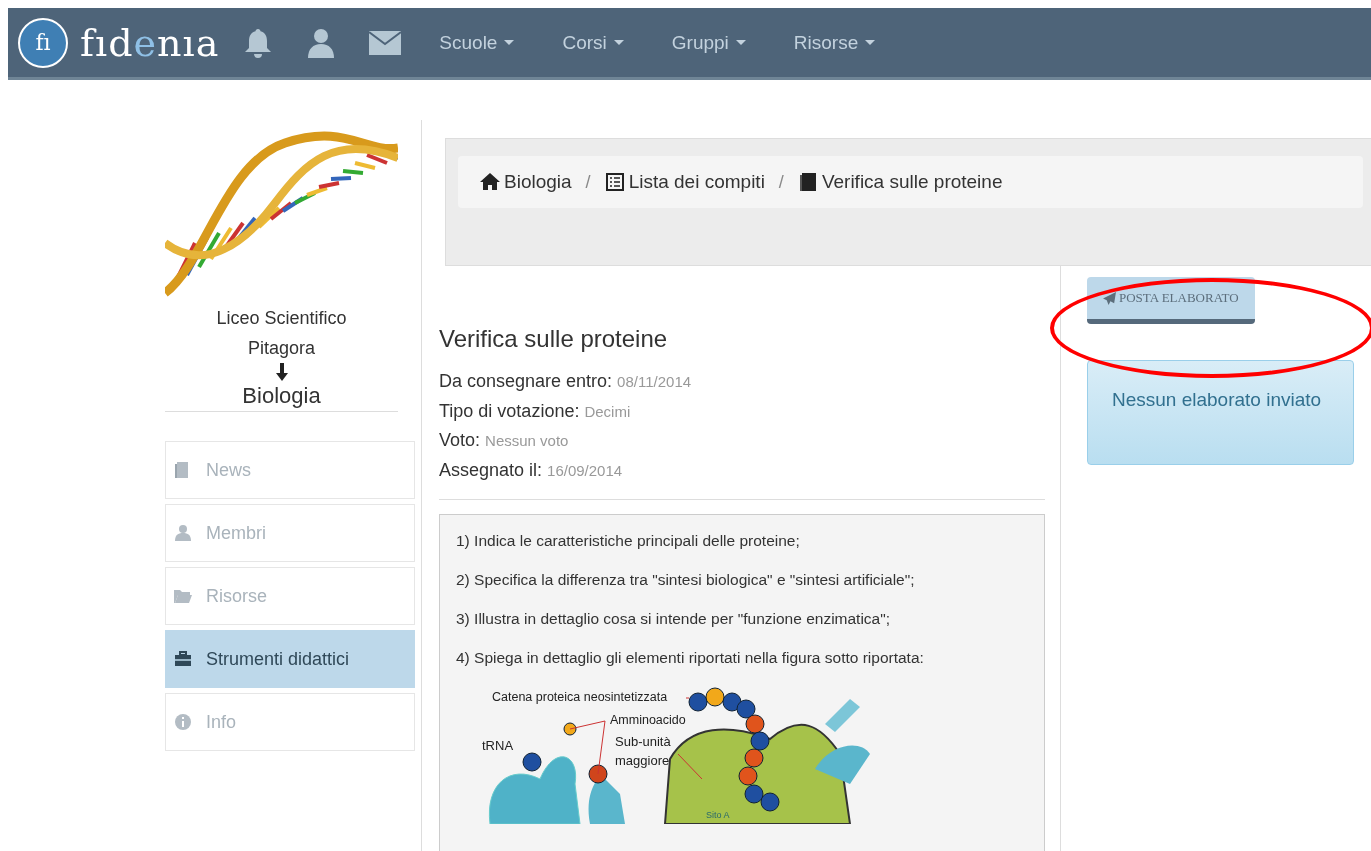  What do you see at coordinates (527, 440) in the screenshot?
I see `field-value: Nessun voto` at bounding box center [527, 440].